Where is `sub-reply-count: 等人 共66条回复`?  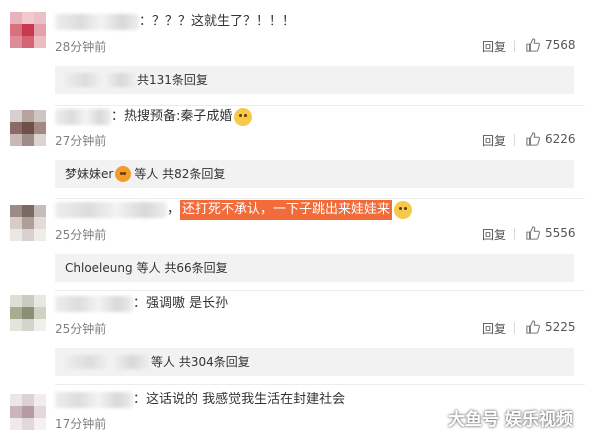
sub-reply-count: 等人 共66条回复 is located at coordinates (182, 268).